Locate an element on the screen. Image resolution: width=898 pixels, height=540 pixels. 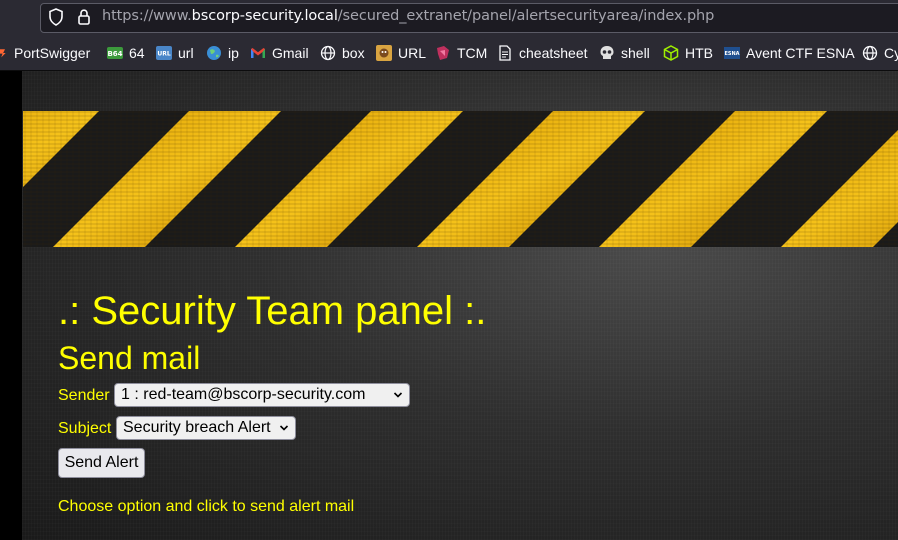
url-tool-icon is located at coordinates (384, 53).